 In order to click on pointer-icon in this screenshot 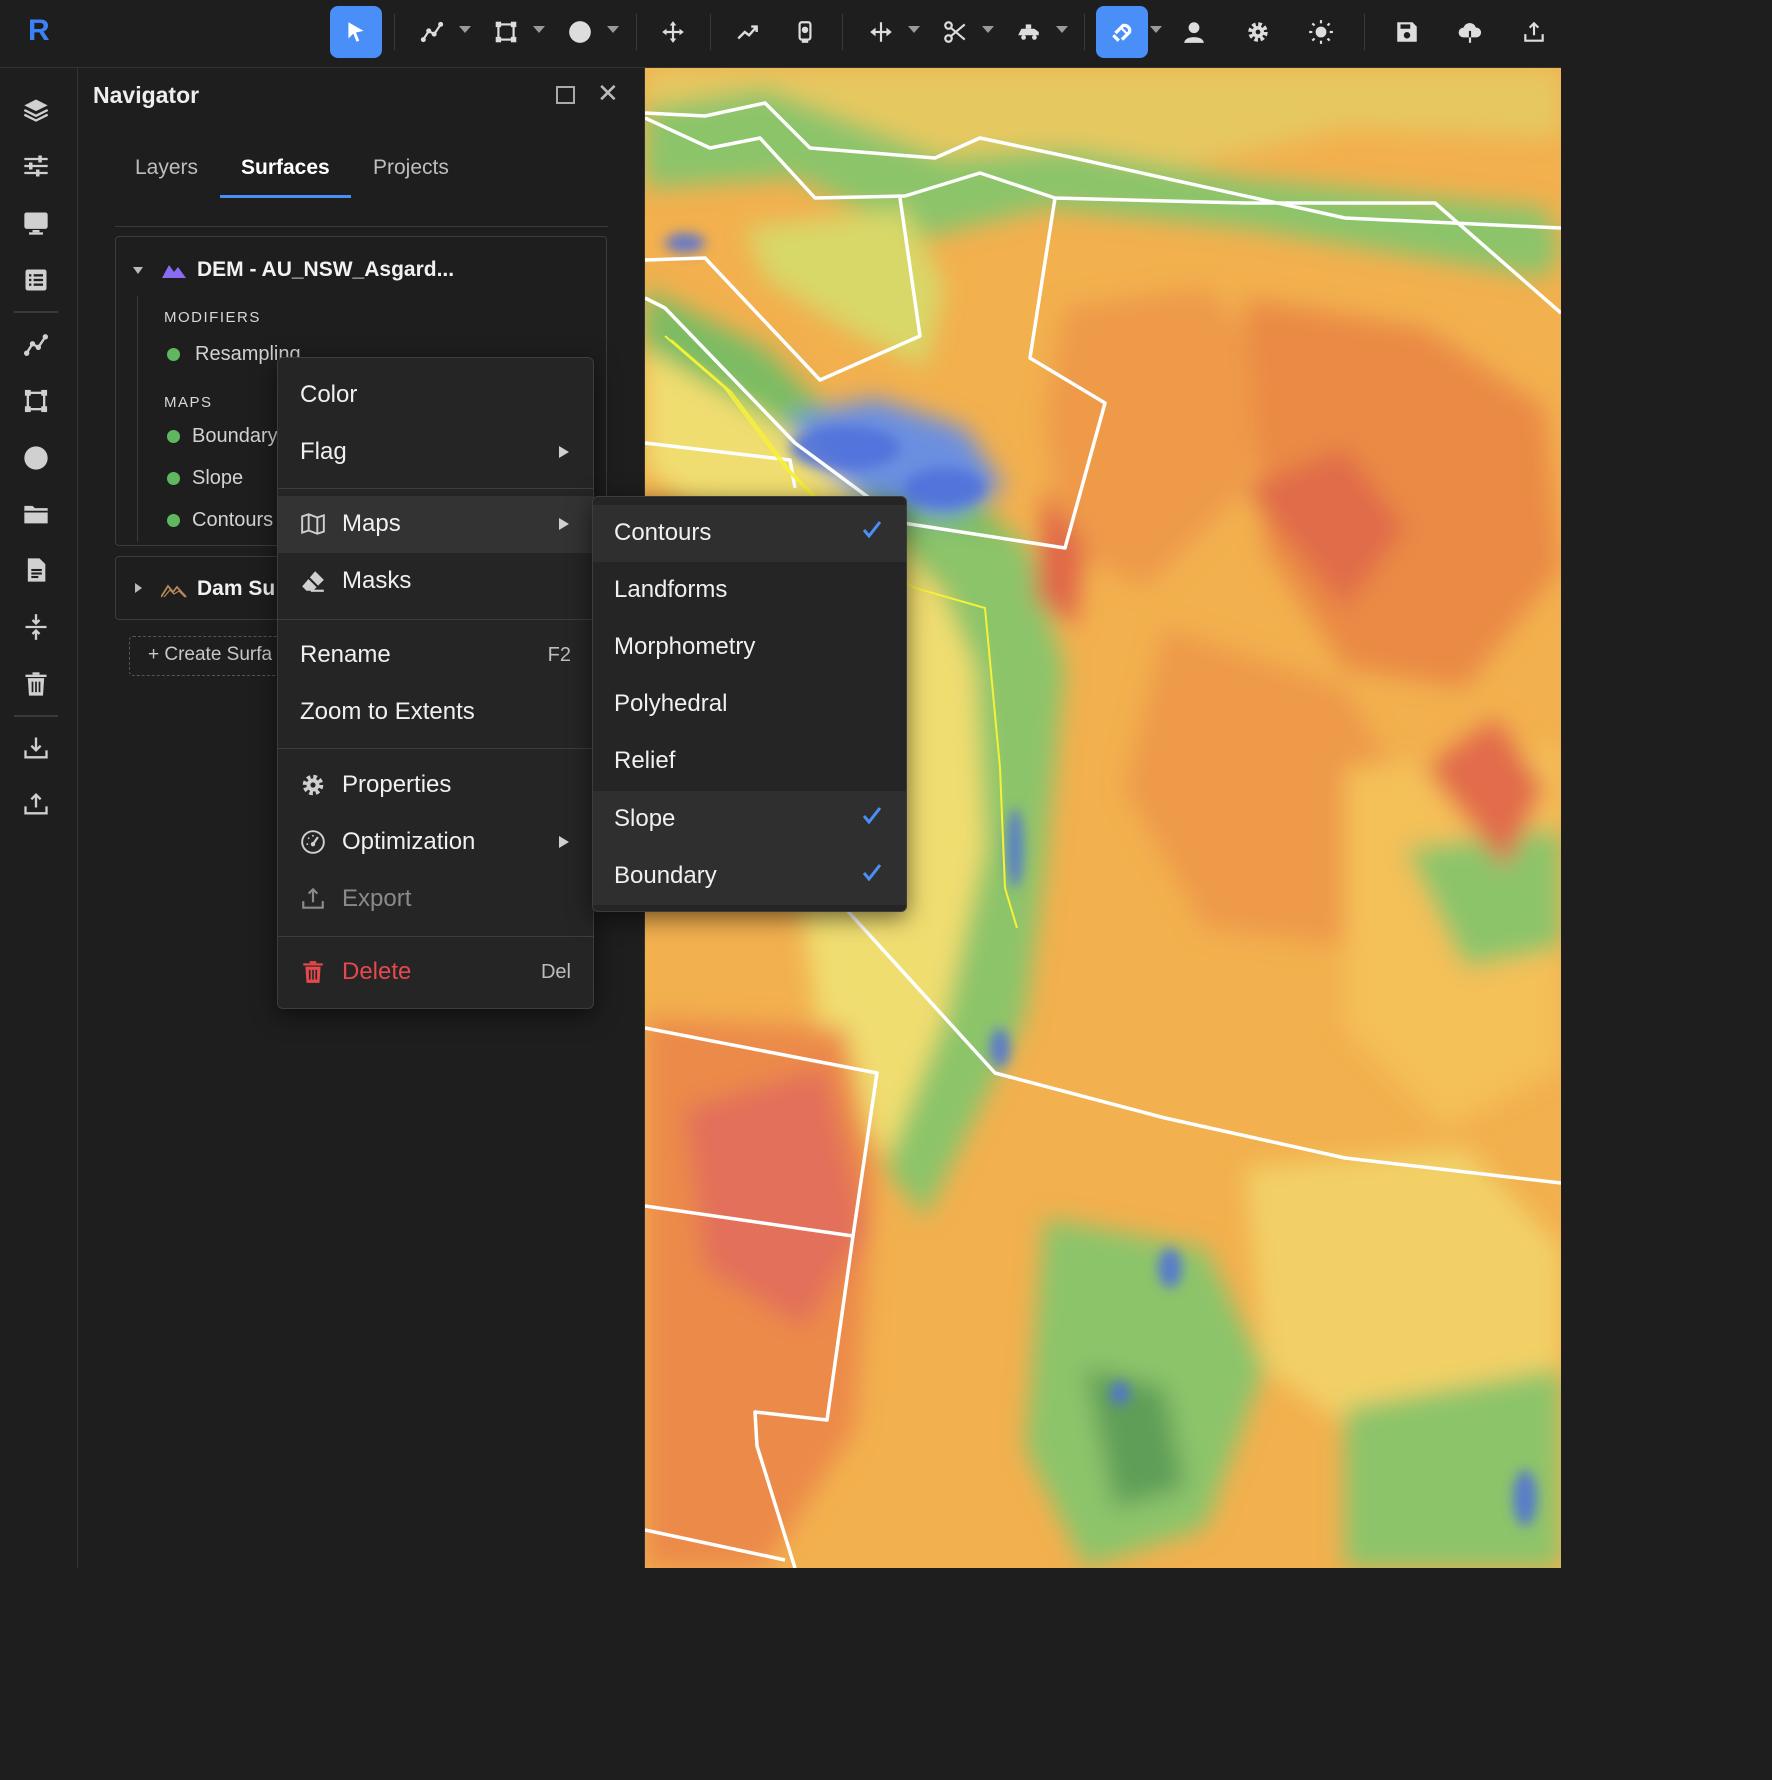, I will do `click(356, 32)`.